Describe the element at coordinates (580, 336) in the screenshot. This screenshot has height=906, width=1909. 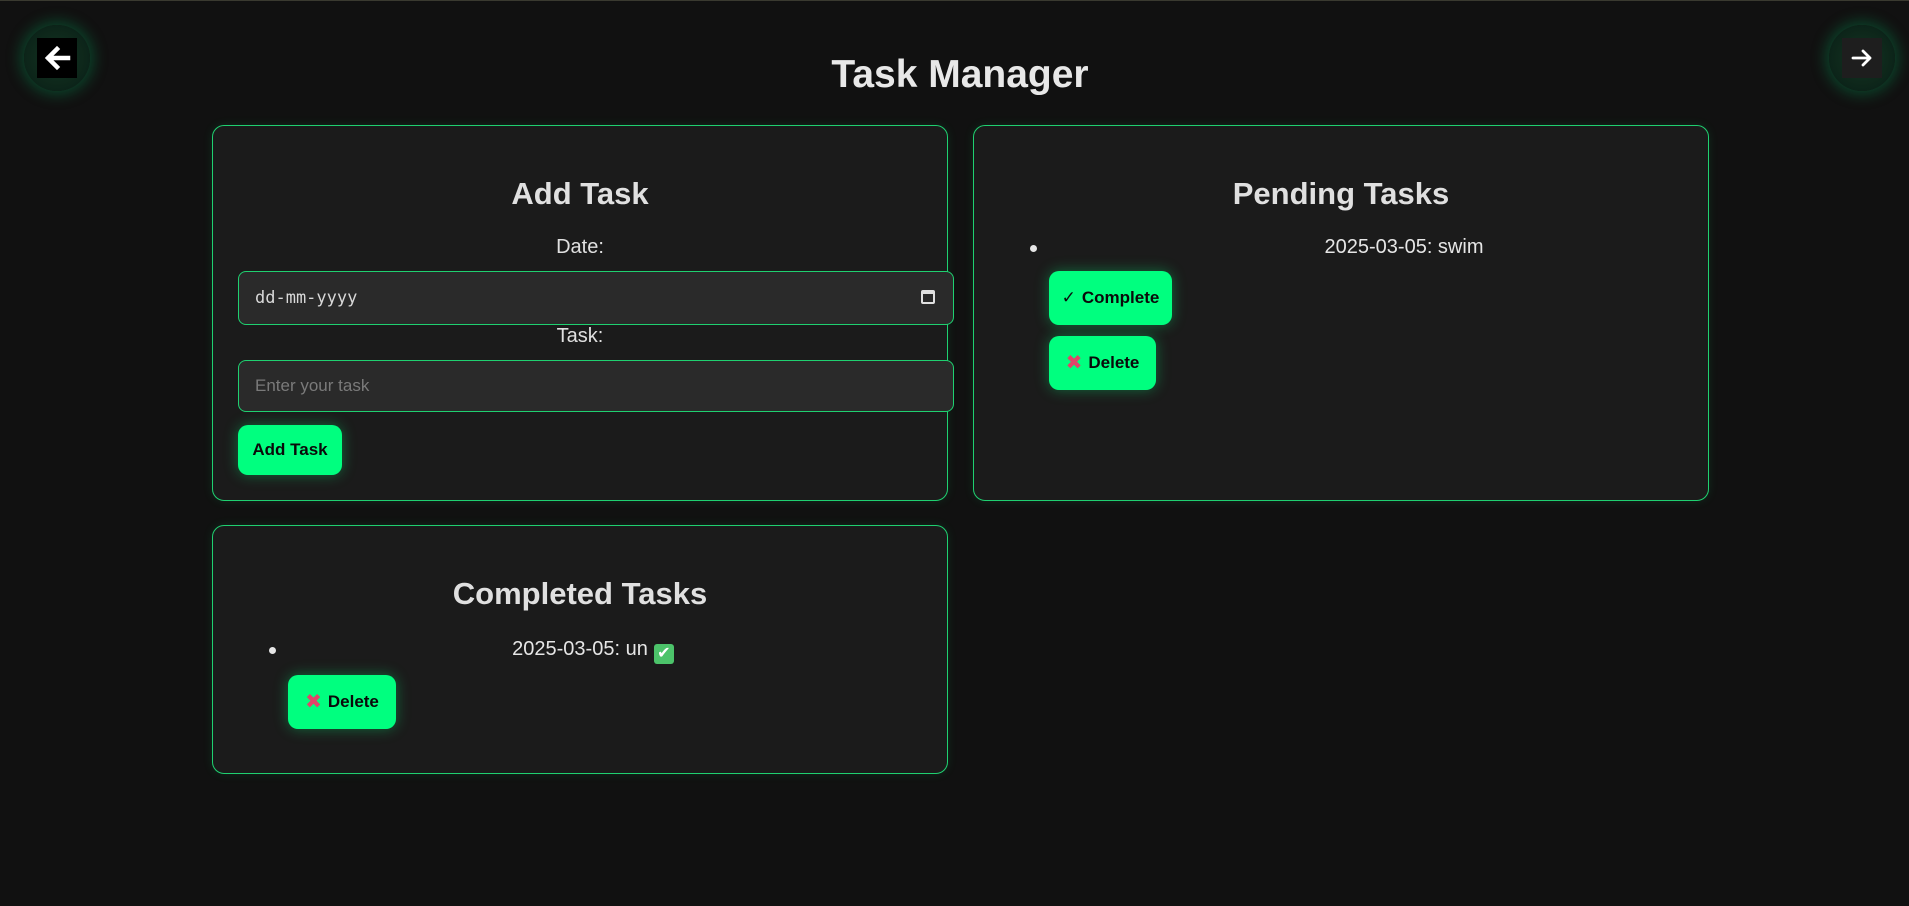
I see `task-label: Task:` at that location.